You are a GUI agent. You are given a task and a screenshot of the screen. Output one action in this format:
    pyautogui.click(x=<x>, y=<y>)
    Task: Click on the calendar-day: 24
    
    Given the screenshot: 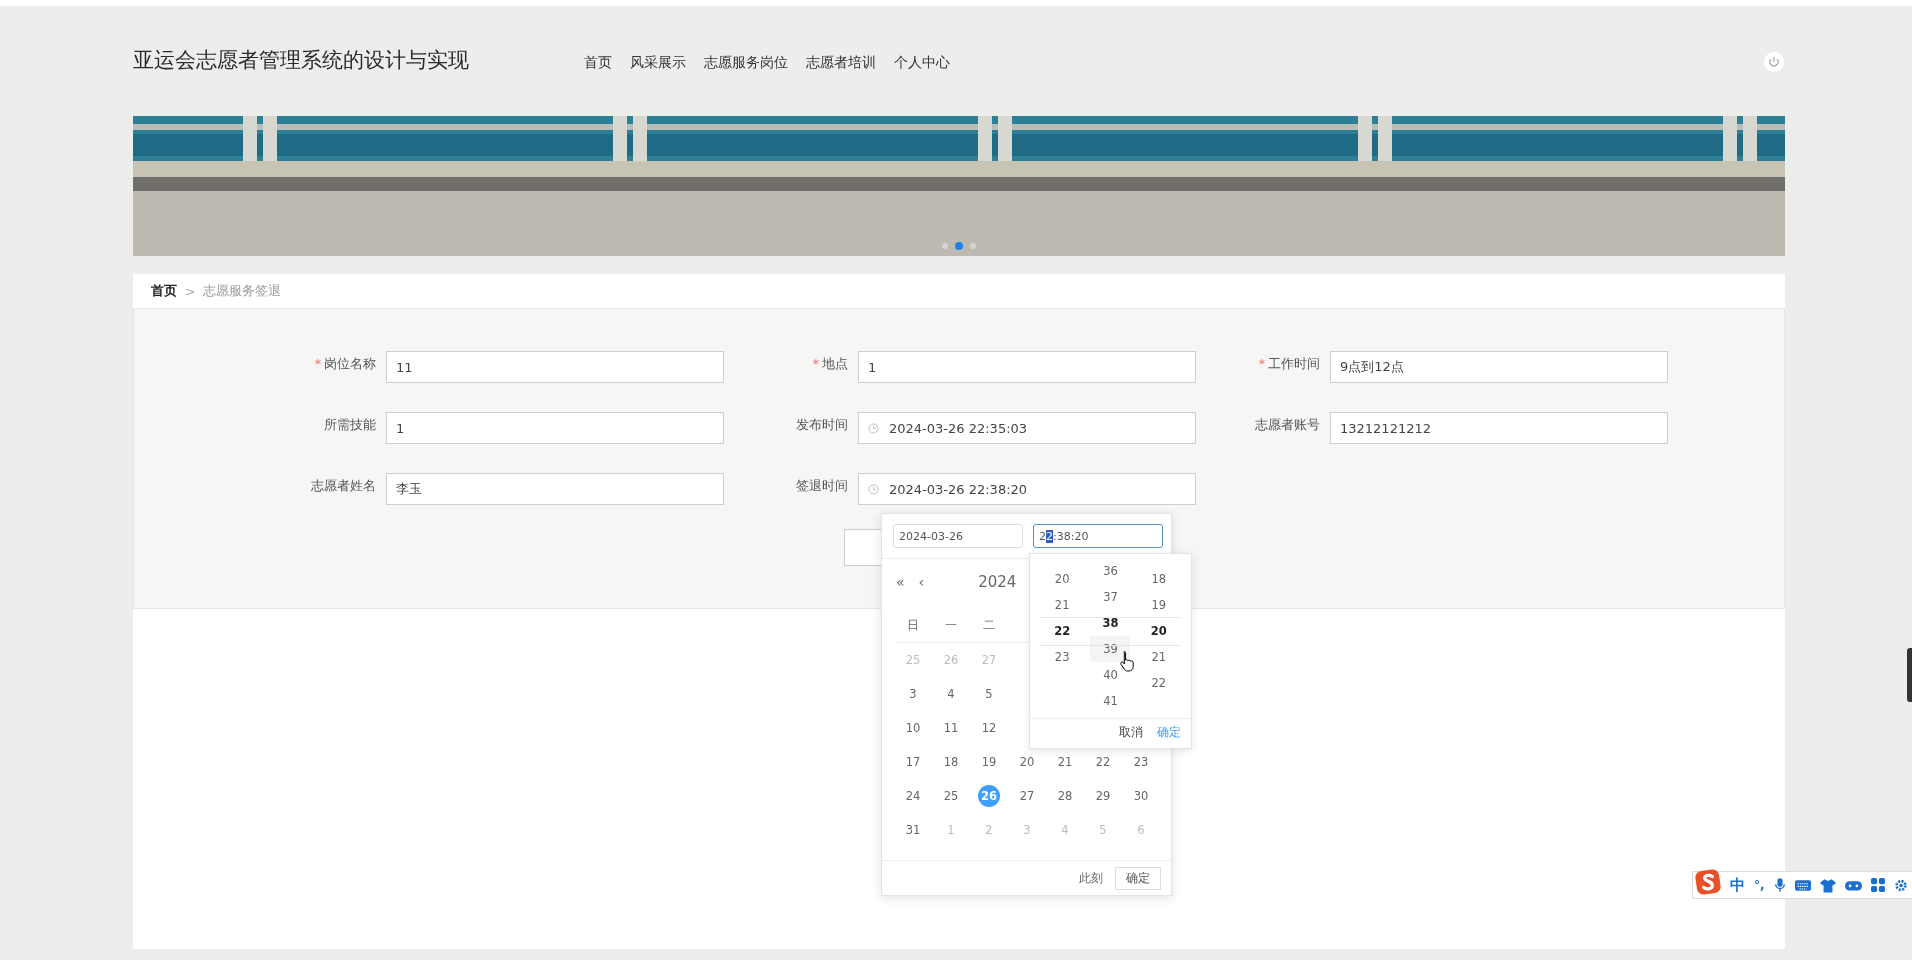 What is the action you would take?
    pyautogui.click(x=913, y=796)
    